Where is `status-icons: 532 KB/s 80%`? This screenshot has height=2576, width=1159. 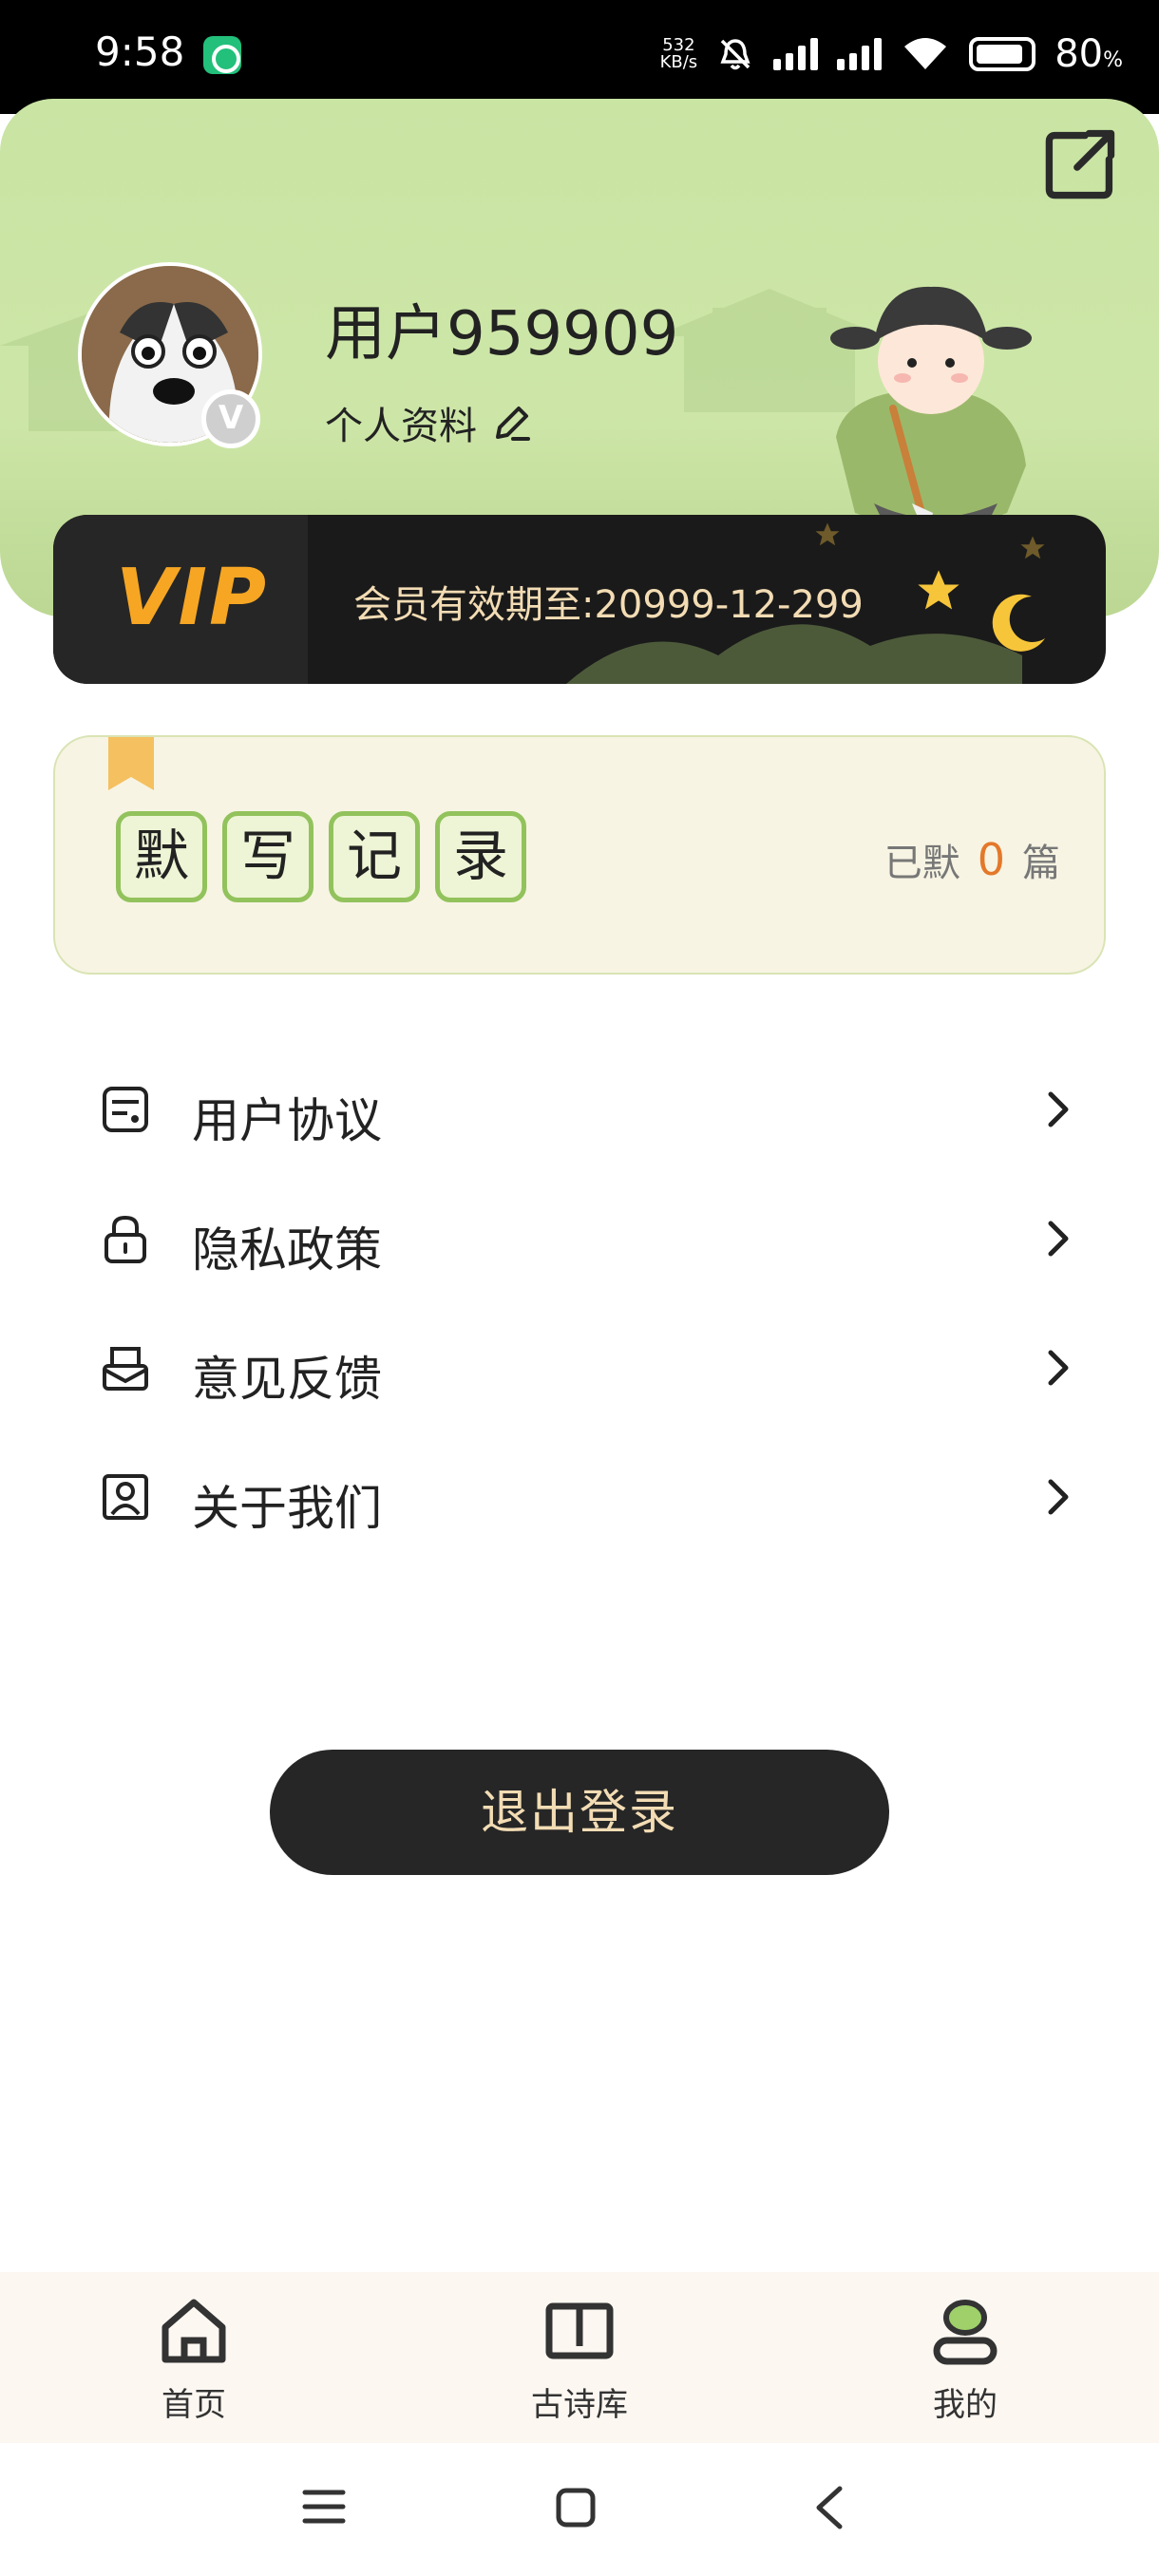
status-icons: 532 KB/s 80% is located at coordinates (891, 54).